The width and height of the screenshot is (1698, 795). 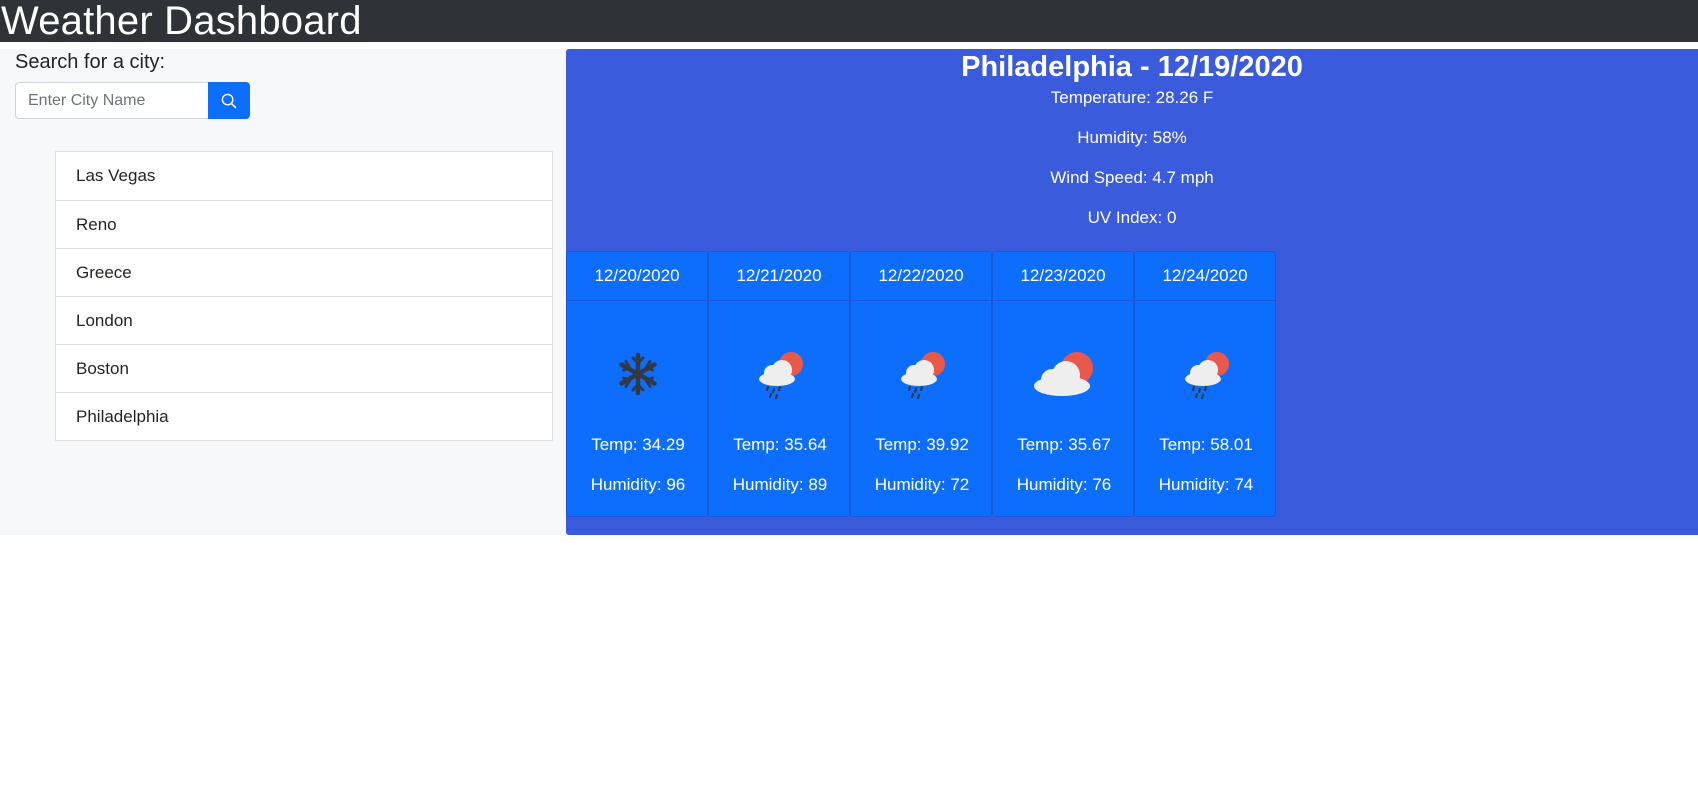 I want to click on forecast-card: 12/24/2020 Temp: 58.01 Humidity: 74, so click(x=1205, y=384).